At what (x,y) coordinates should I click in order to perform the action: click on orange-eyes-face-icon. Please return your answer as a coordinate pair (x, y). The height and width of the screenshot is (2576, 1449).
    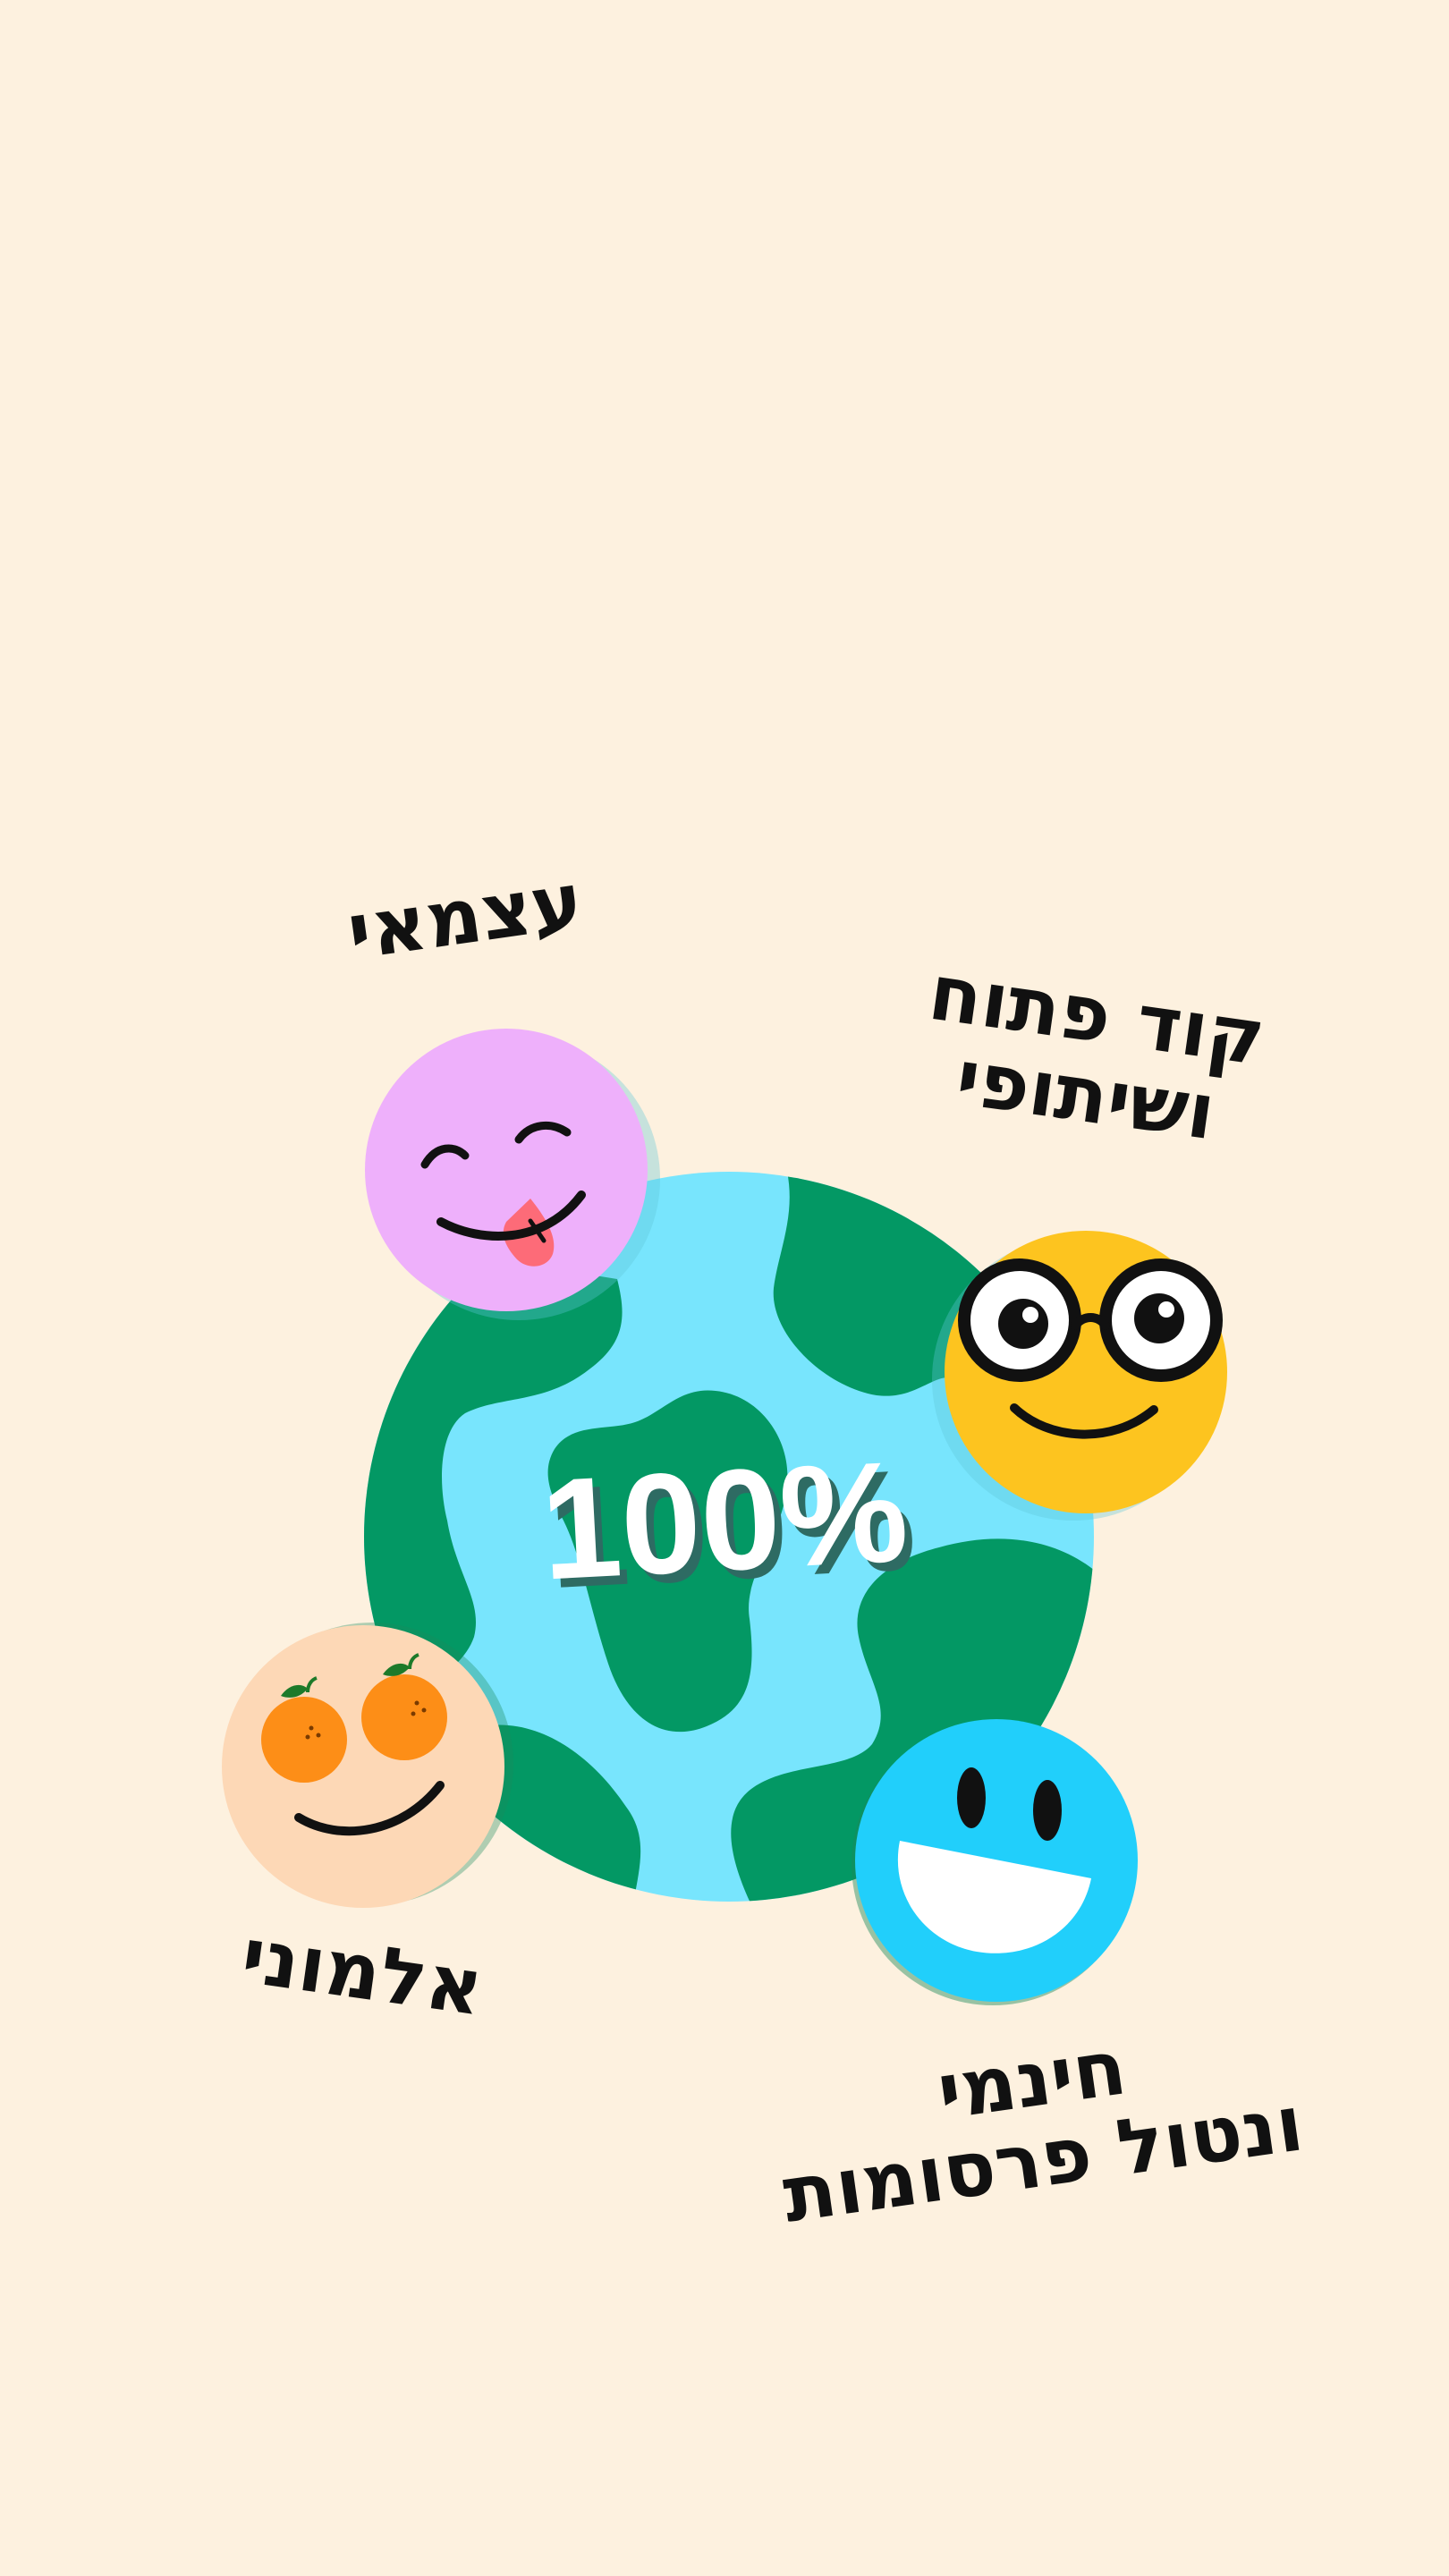
    Looking at the image, I should click on (367, 1765).